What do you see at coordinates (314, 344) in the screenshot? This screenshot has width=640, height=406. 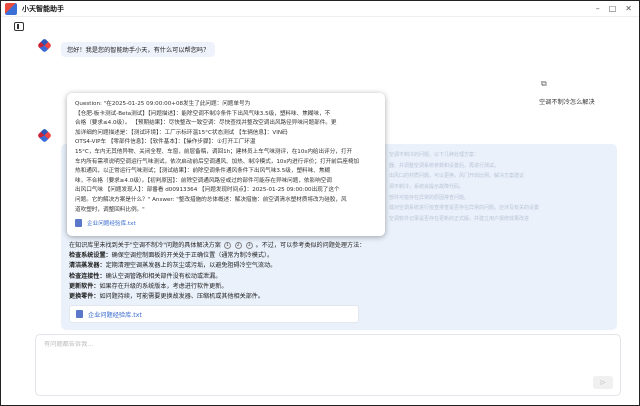 I see `message-input` at bounding box center [314, 344].